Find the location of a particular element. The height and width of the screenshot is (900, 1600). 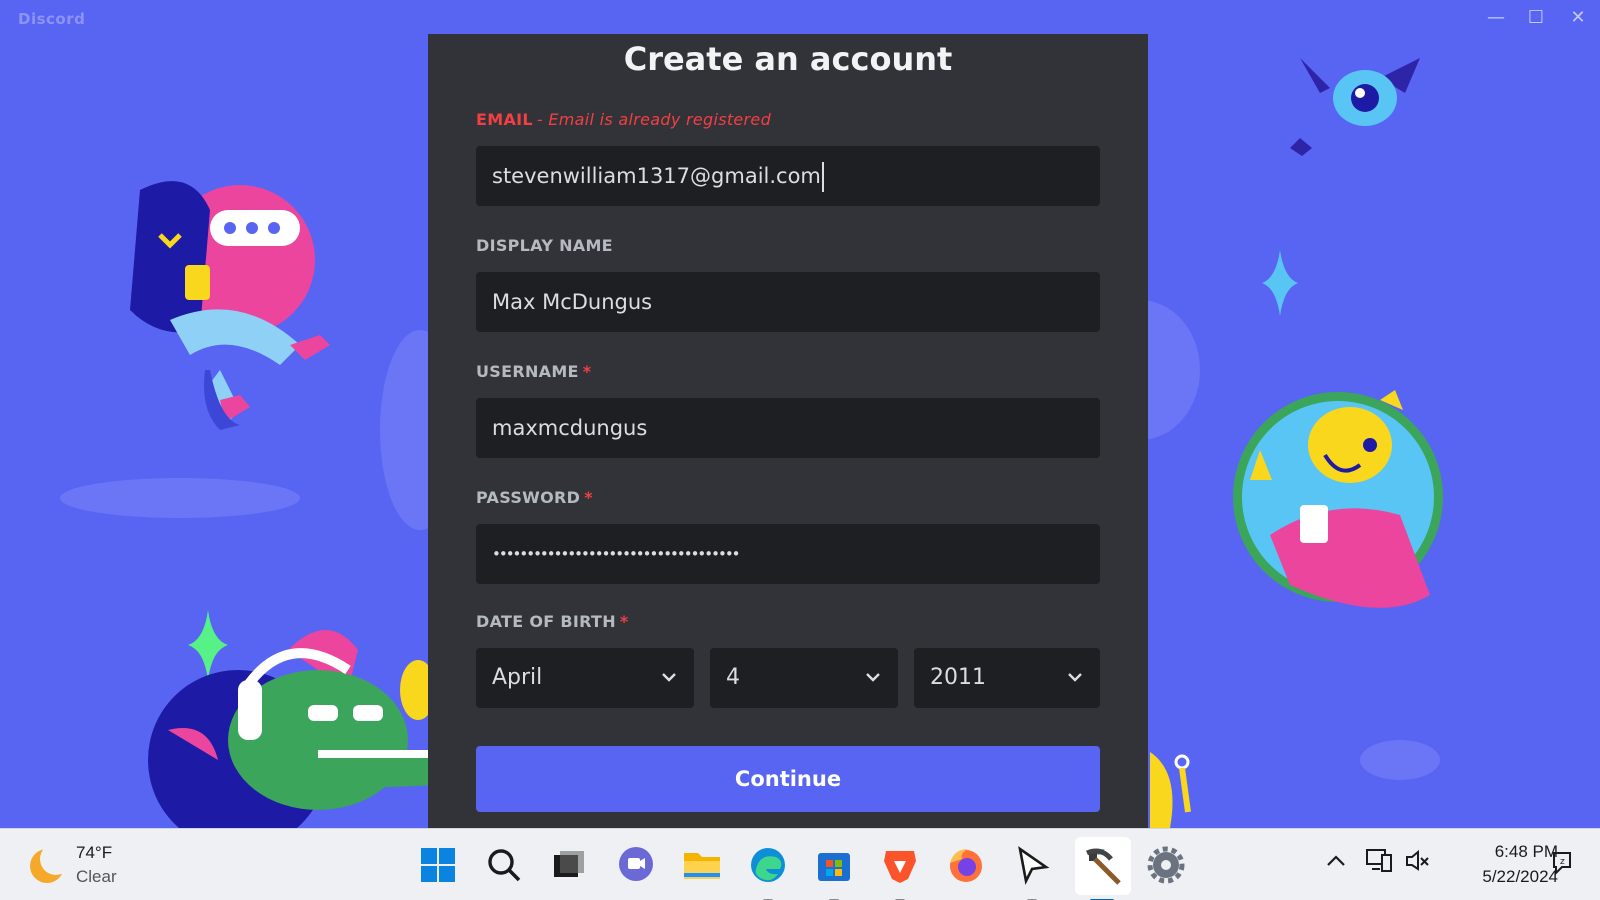

settings-gear-icon is located at coordinates (1166, 865).